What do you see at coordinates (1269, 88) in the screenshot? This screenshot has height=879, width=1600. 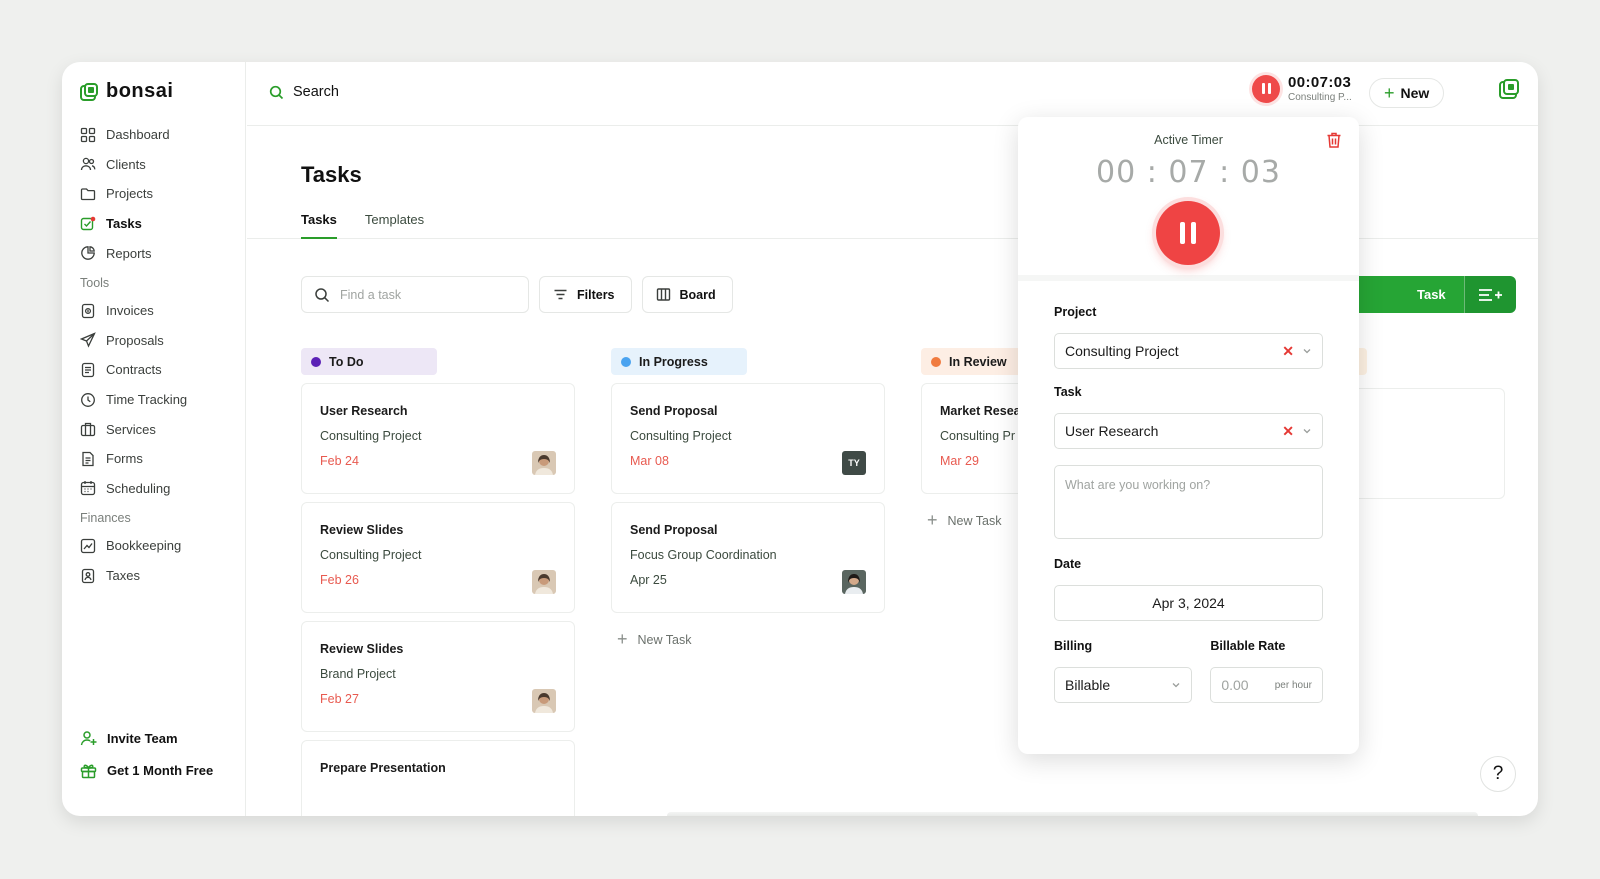 I see `pause-icon-bar` at bounding box center [1269, 88].